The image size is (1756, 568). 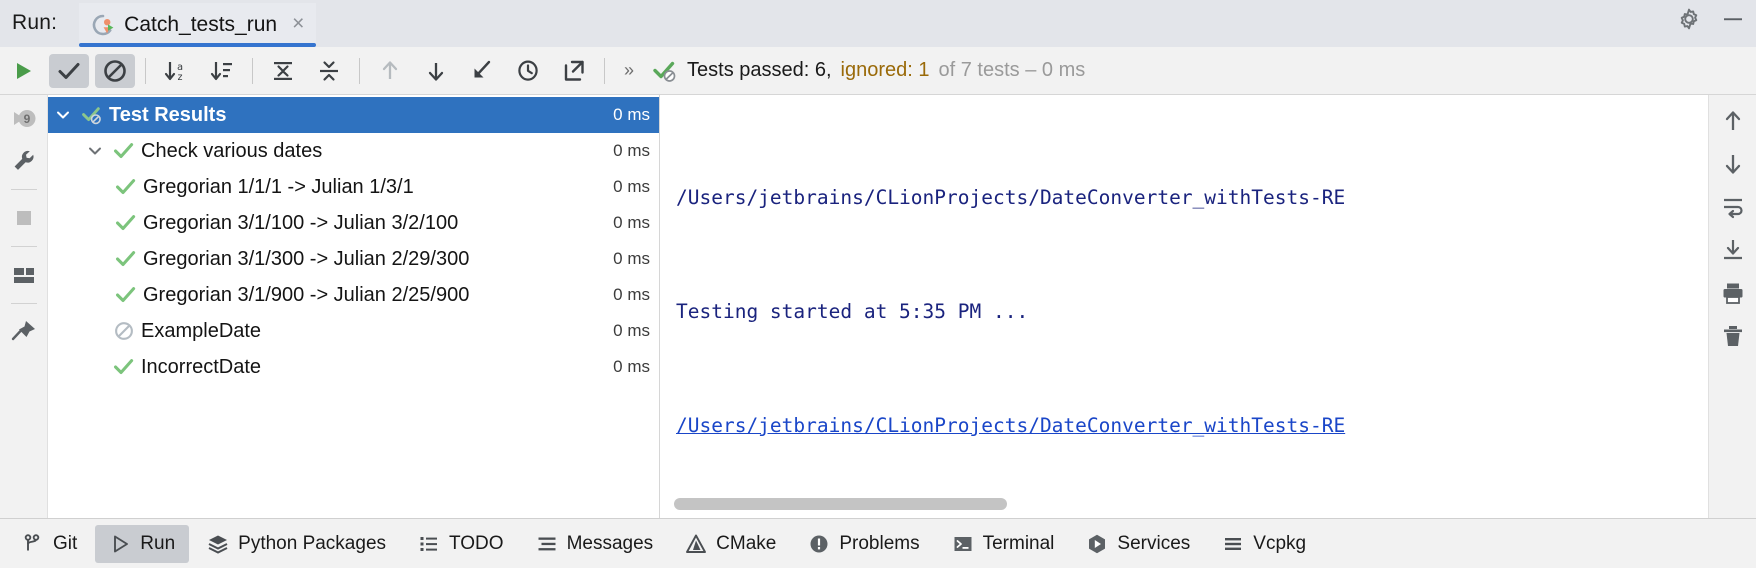 What do you see at coordinates (436, 71) in the screenshot?
I see `next-failed-test-button` at bounding box center [436, 71].